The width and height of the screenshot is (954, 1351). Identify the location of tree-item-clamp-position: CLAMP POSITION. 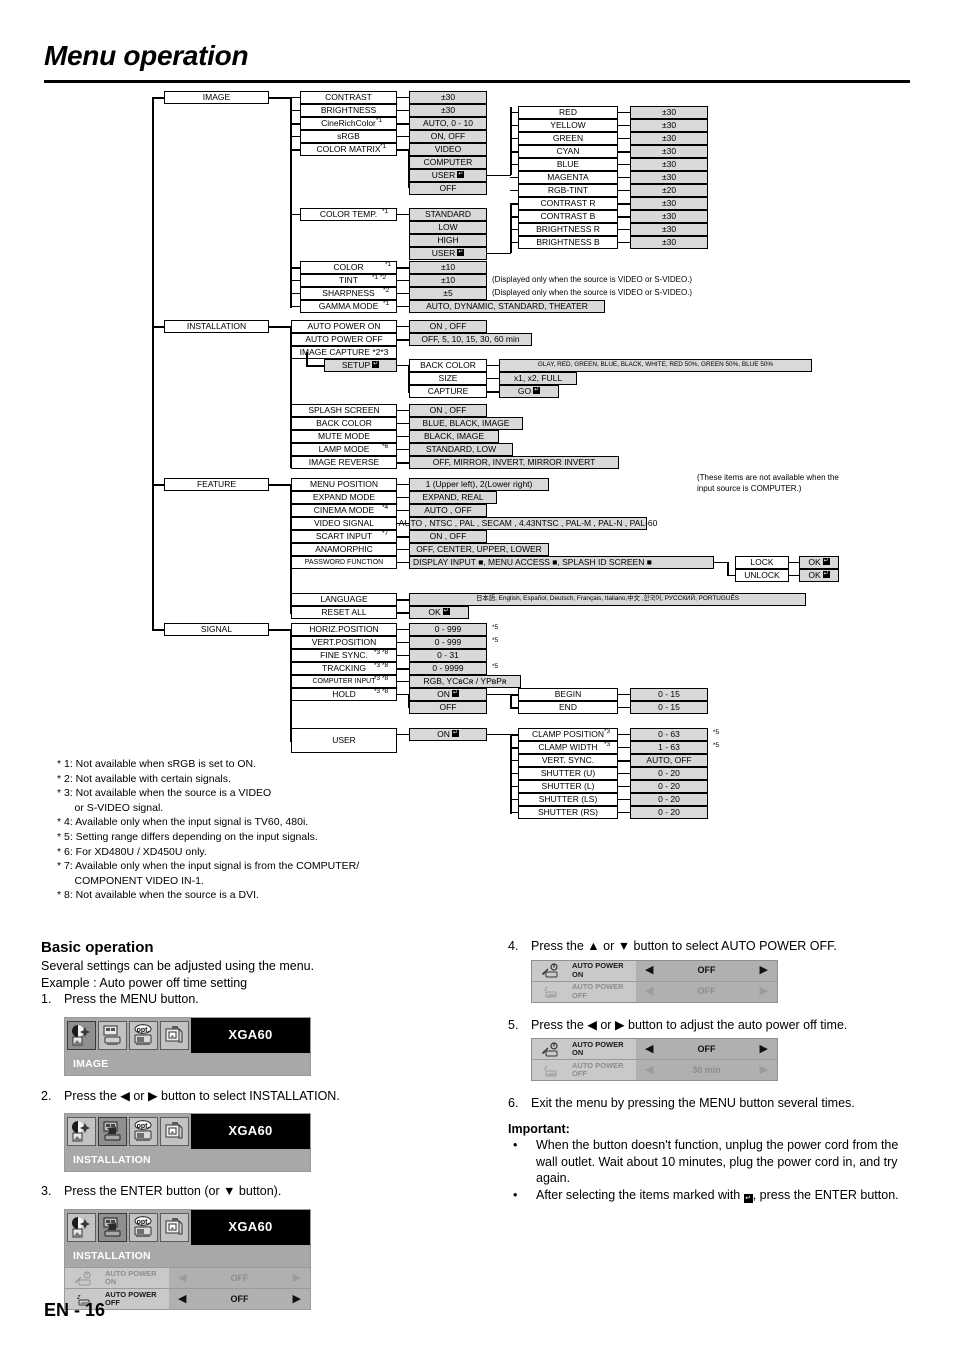
(568, 734).